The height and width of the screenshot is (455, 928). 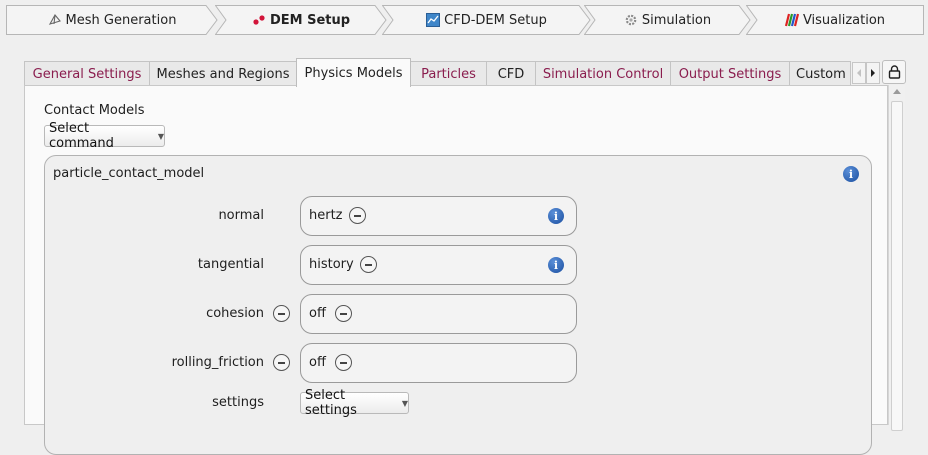 I want to click on step-label: CFD-DEM Setup, so click(x=495, y=20).